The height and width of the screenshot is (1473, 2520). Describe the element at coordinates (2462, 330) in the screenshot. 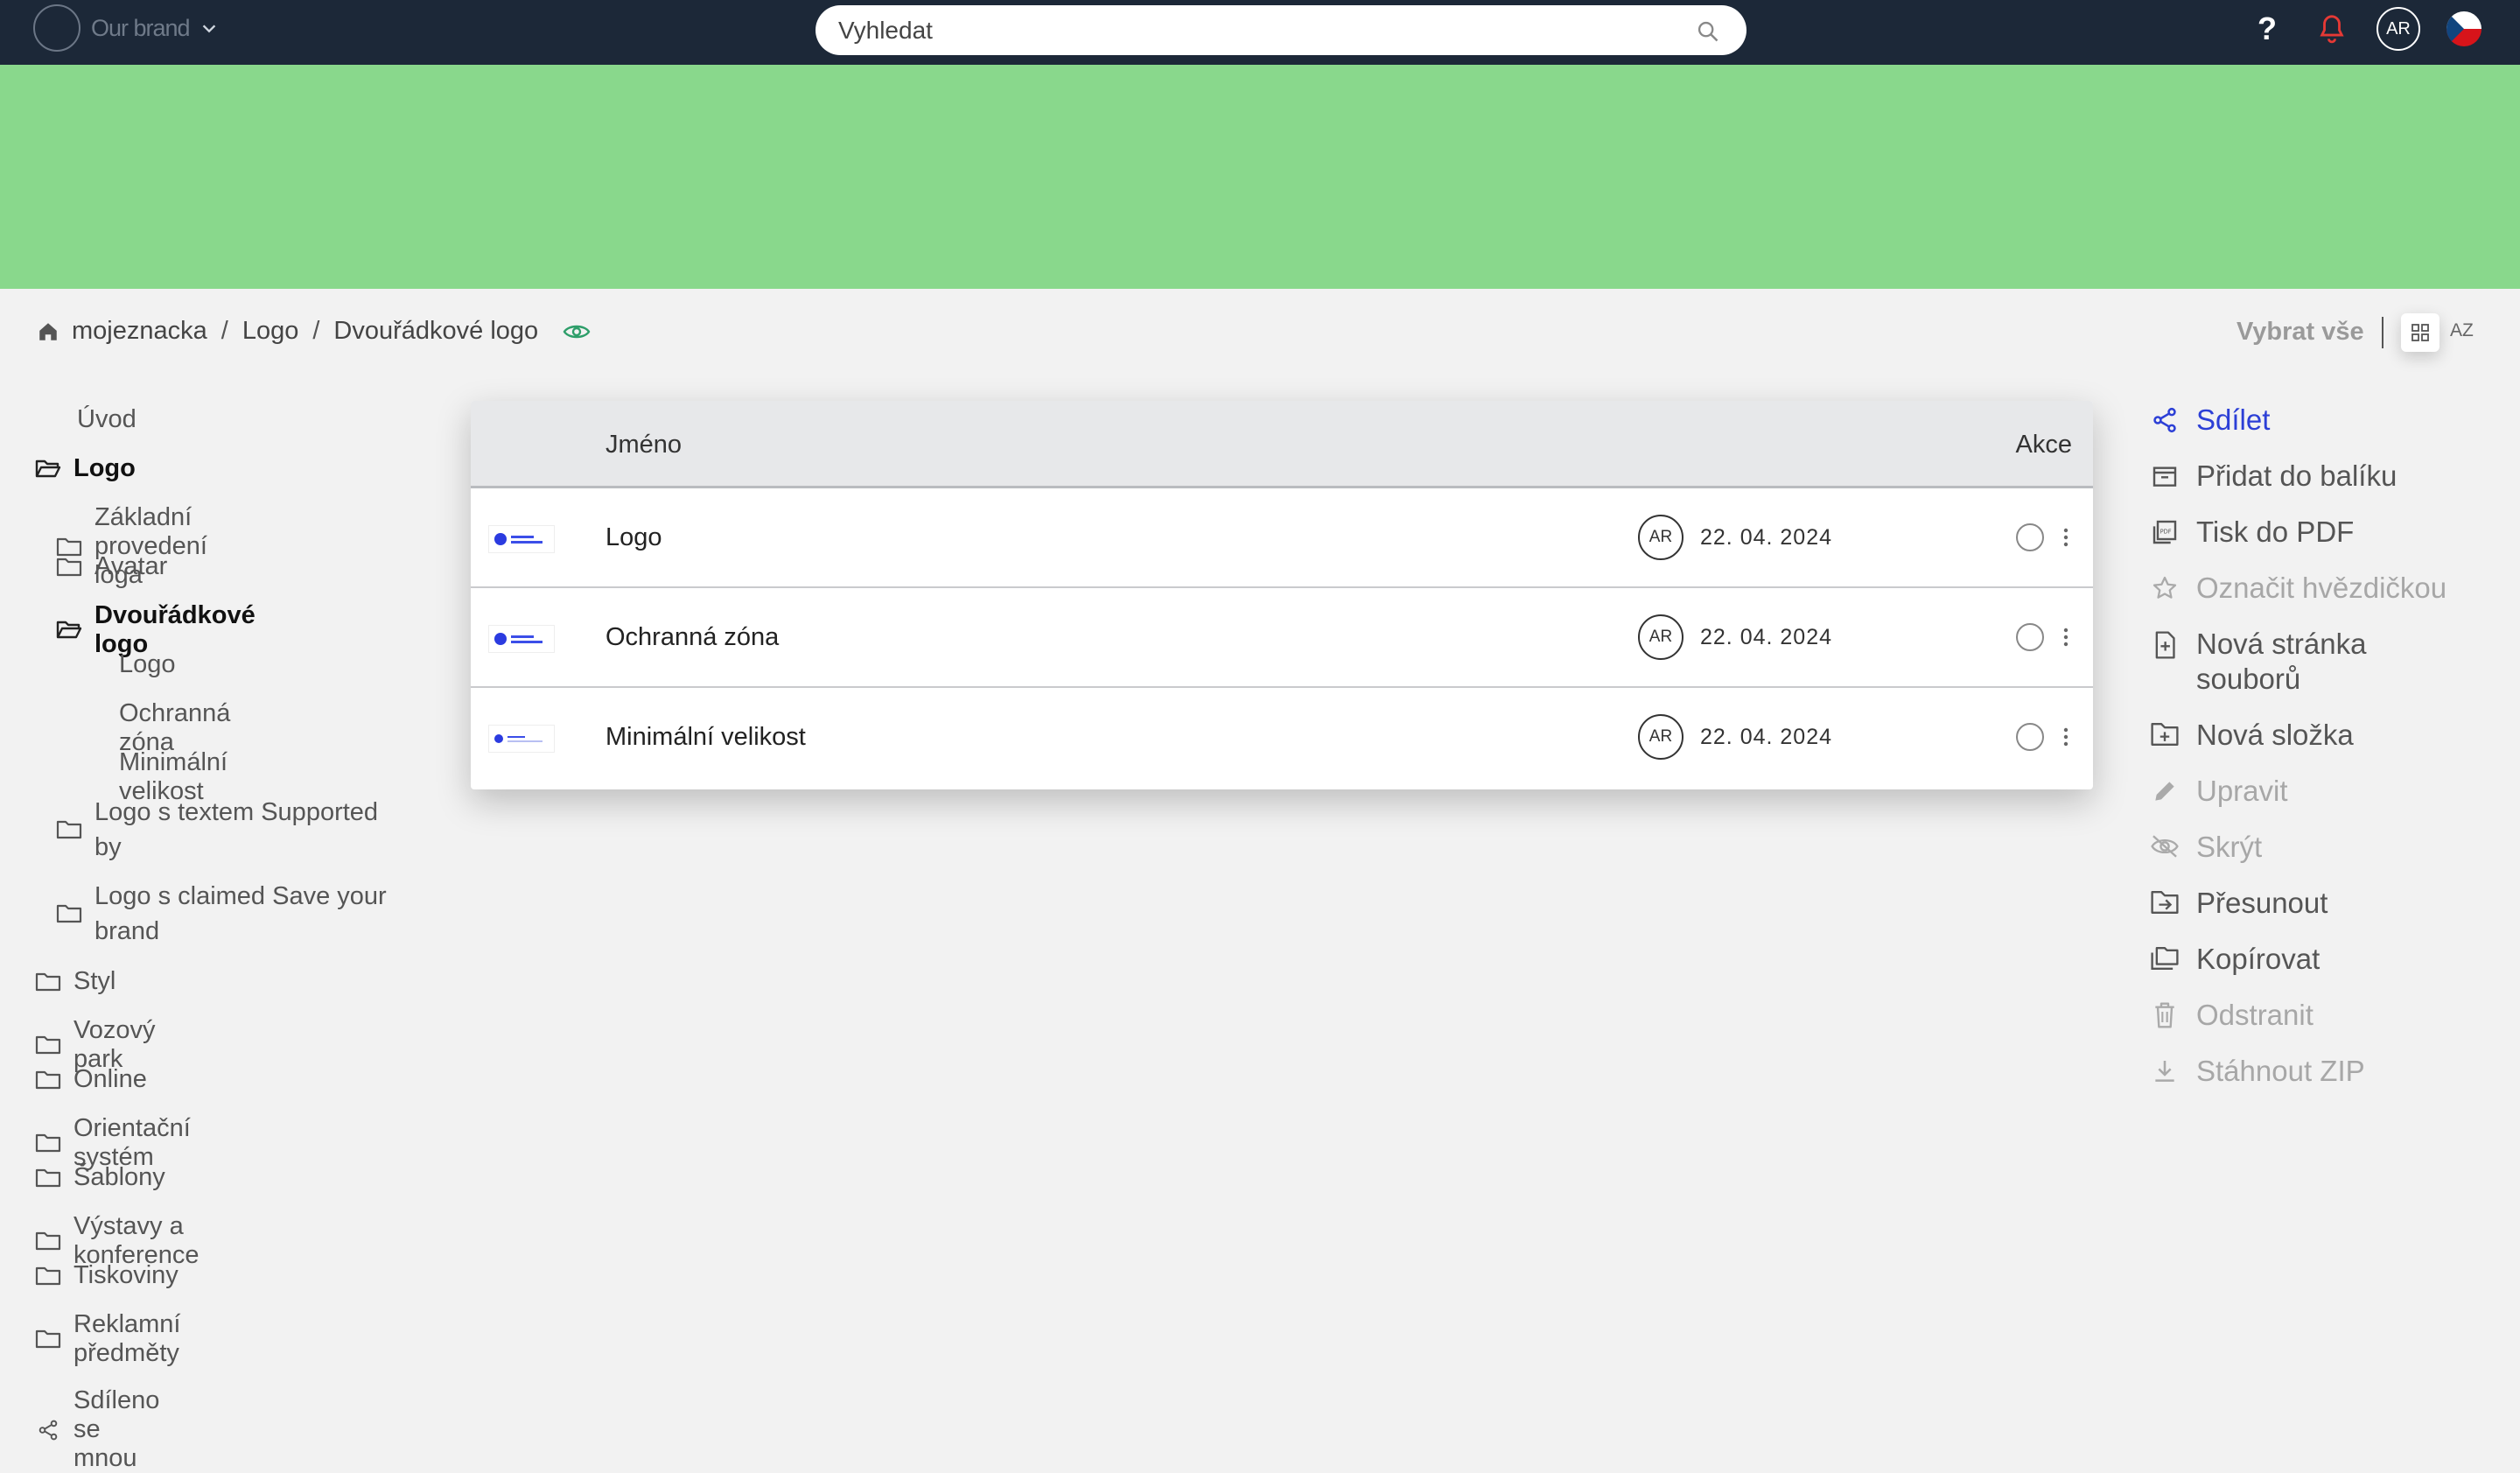

I see `sort-az-button: AZ` at that location.